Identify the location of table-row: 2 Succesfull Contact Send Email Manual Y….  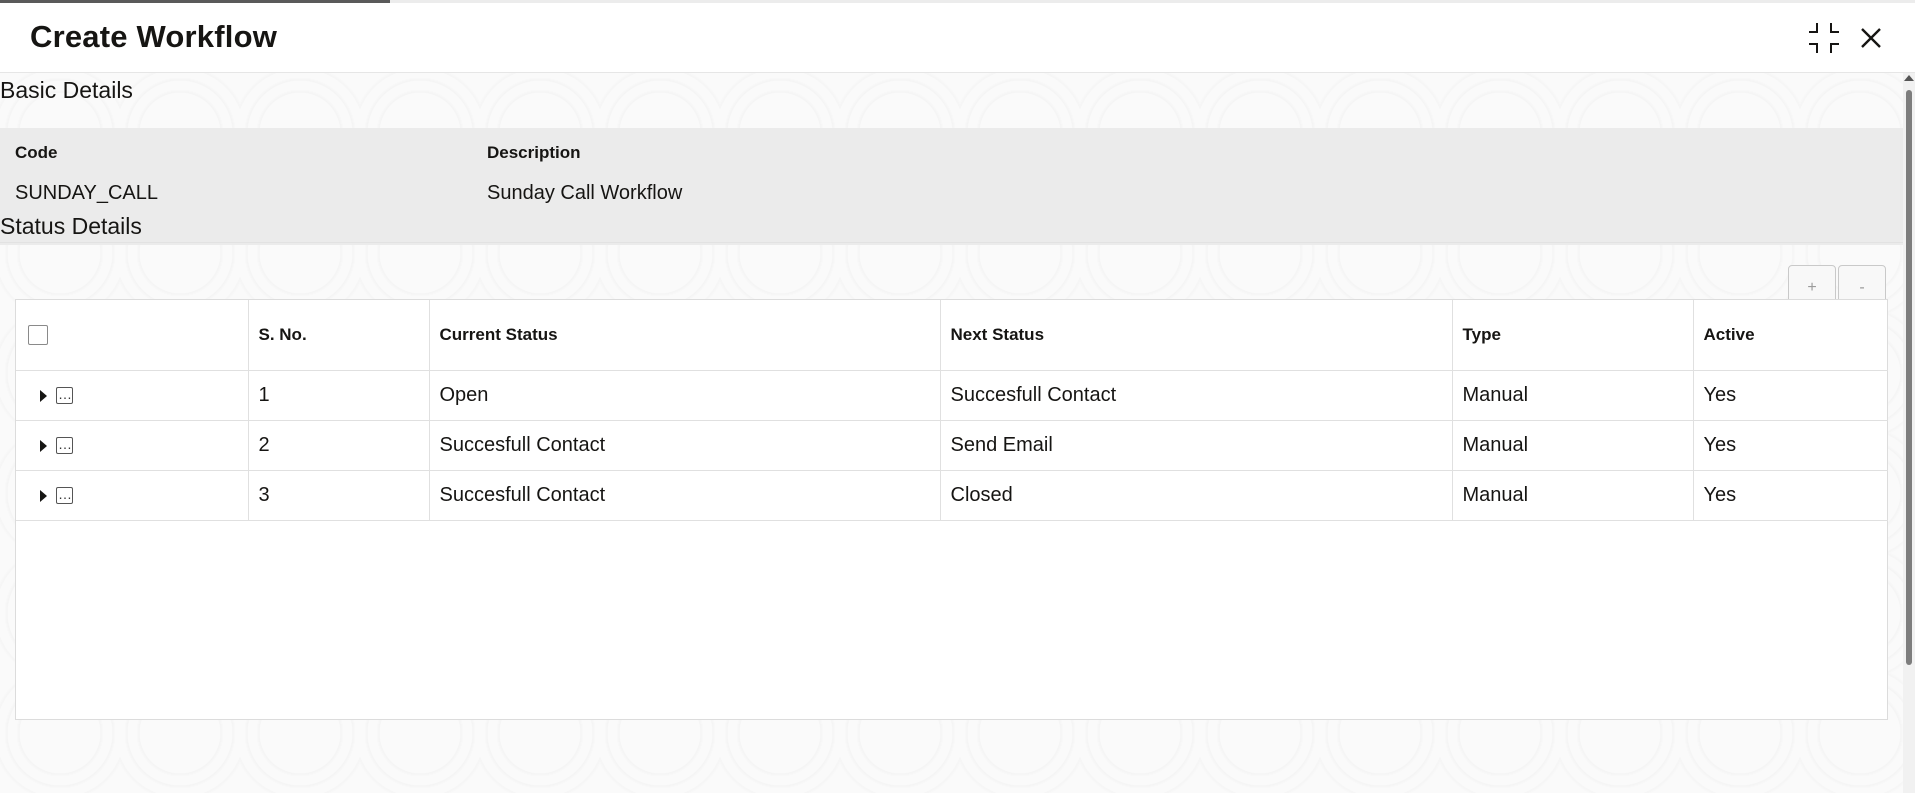
(952, 445).